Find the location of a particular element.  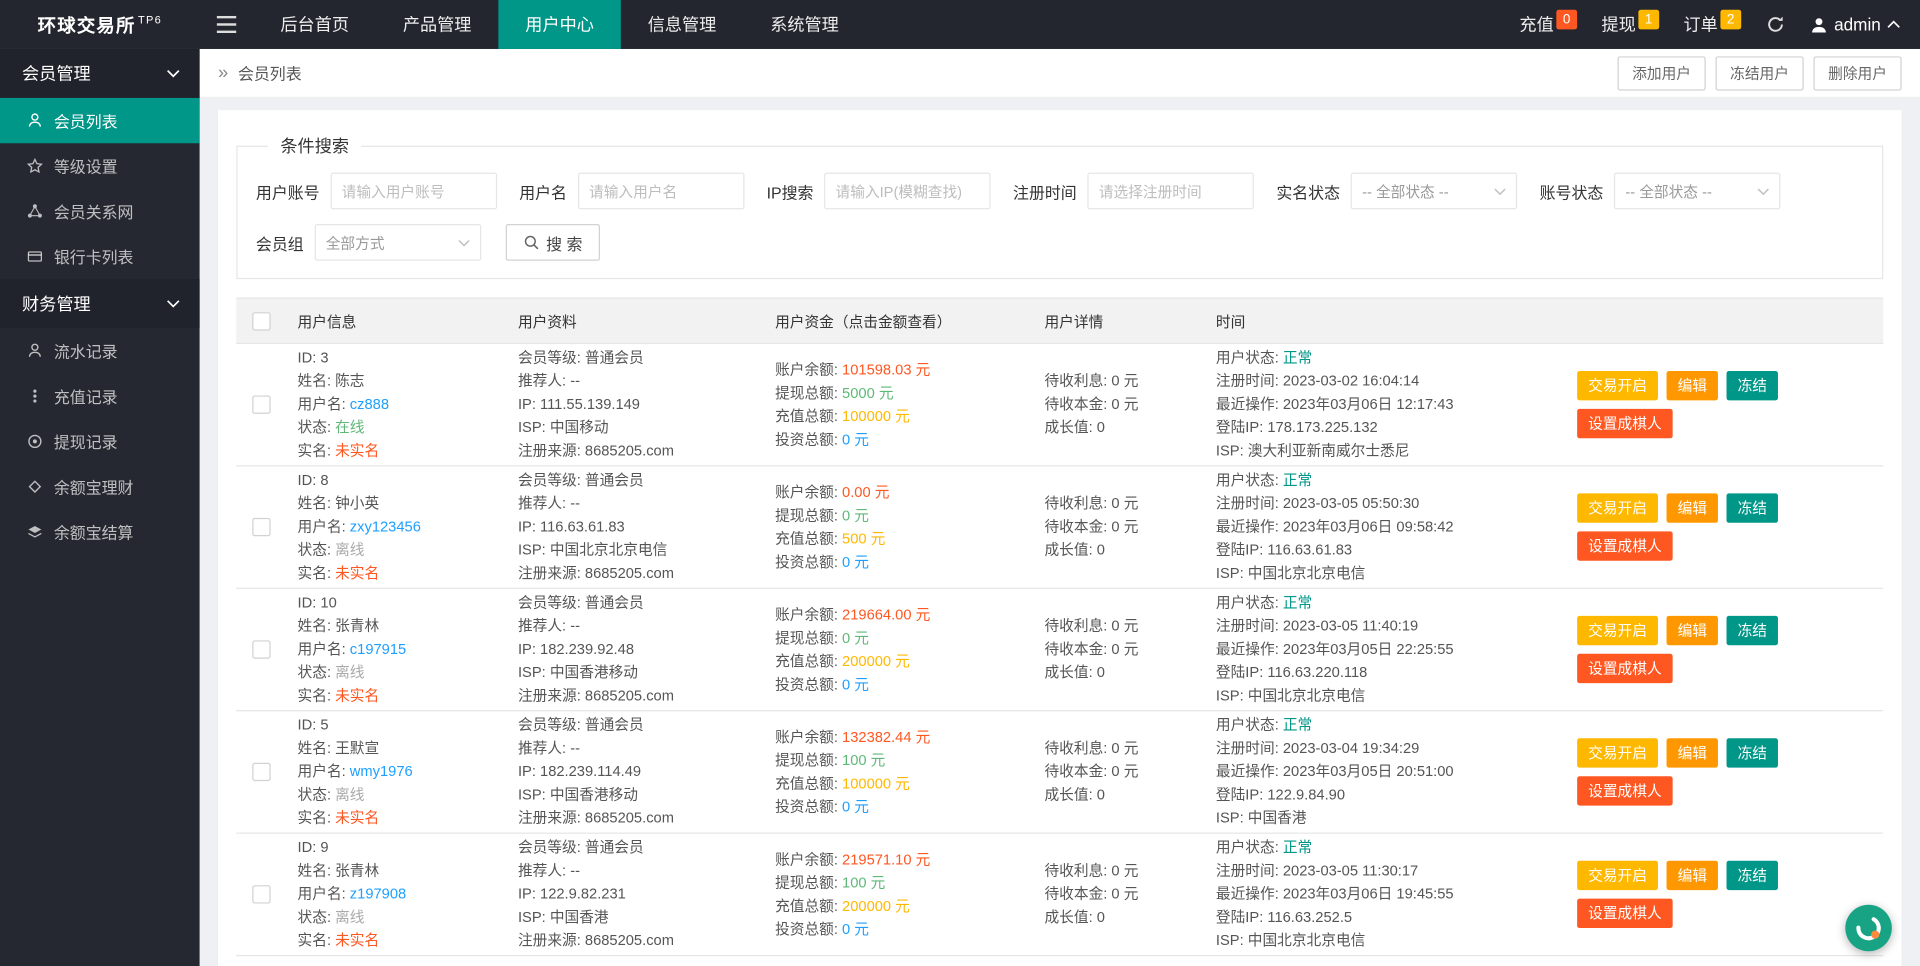

customer-service-button is located at coordinates (1868, 928).